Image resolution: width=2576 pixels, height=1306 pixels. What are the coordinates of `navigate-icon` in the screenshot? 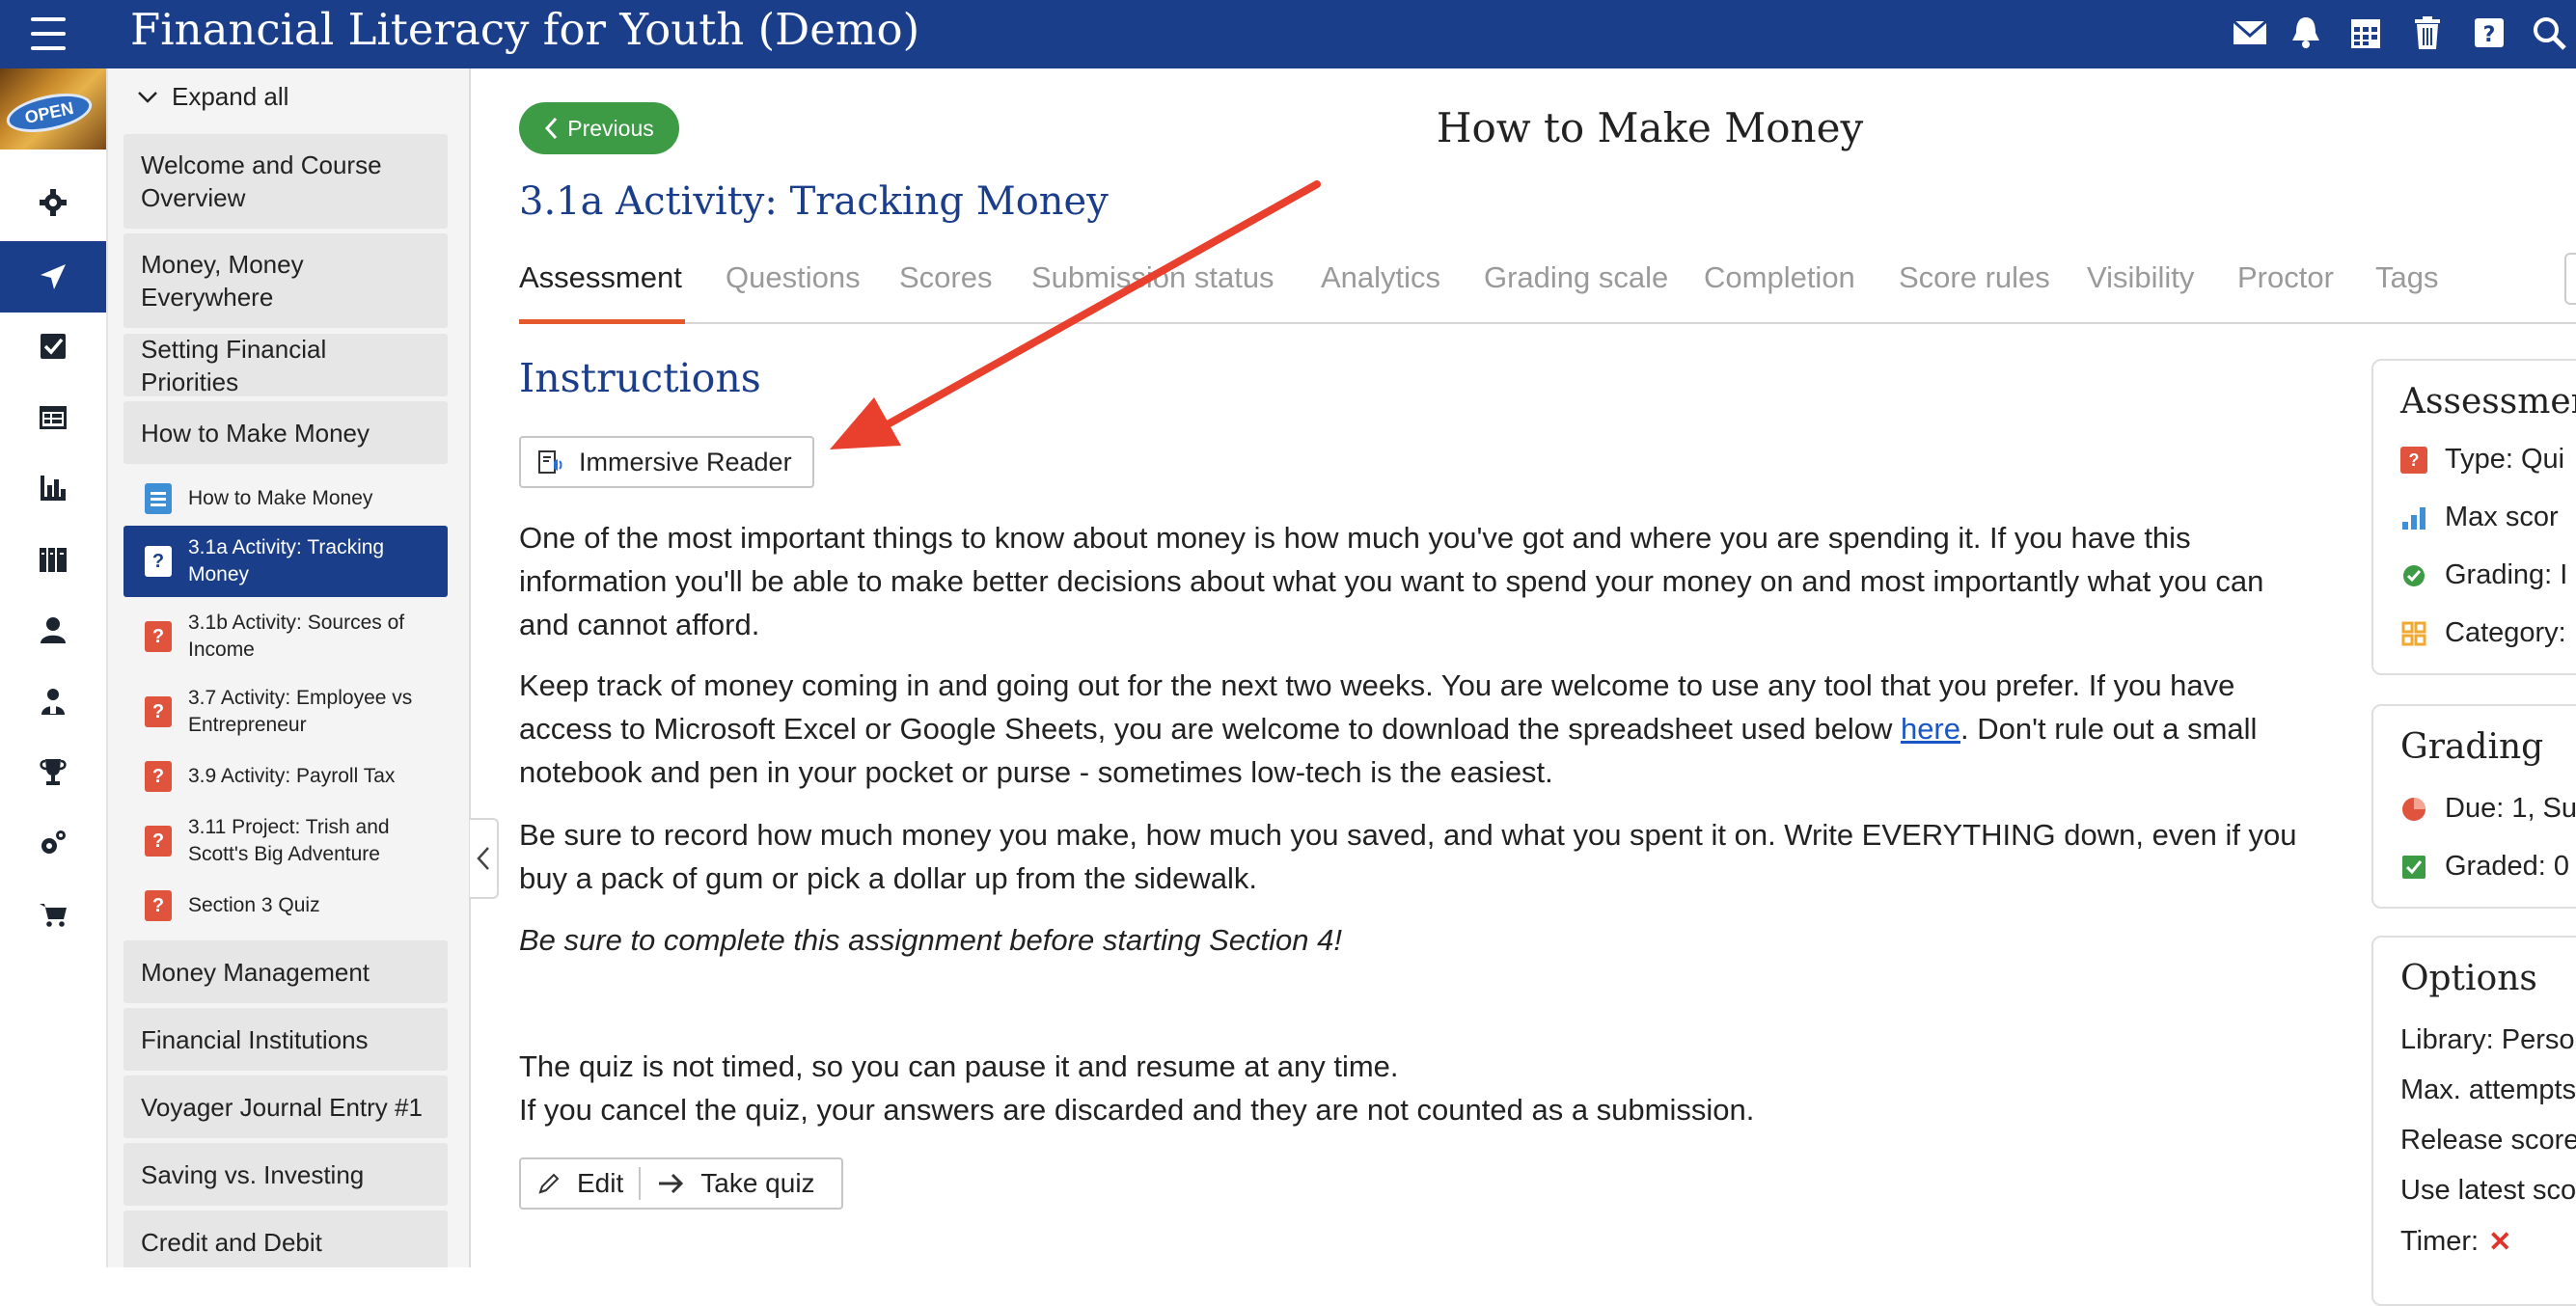 It's located at (53, 277).